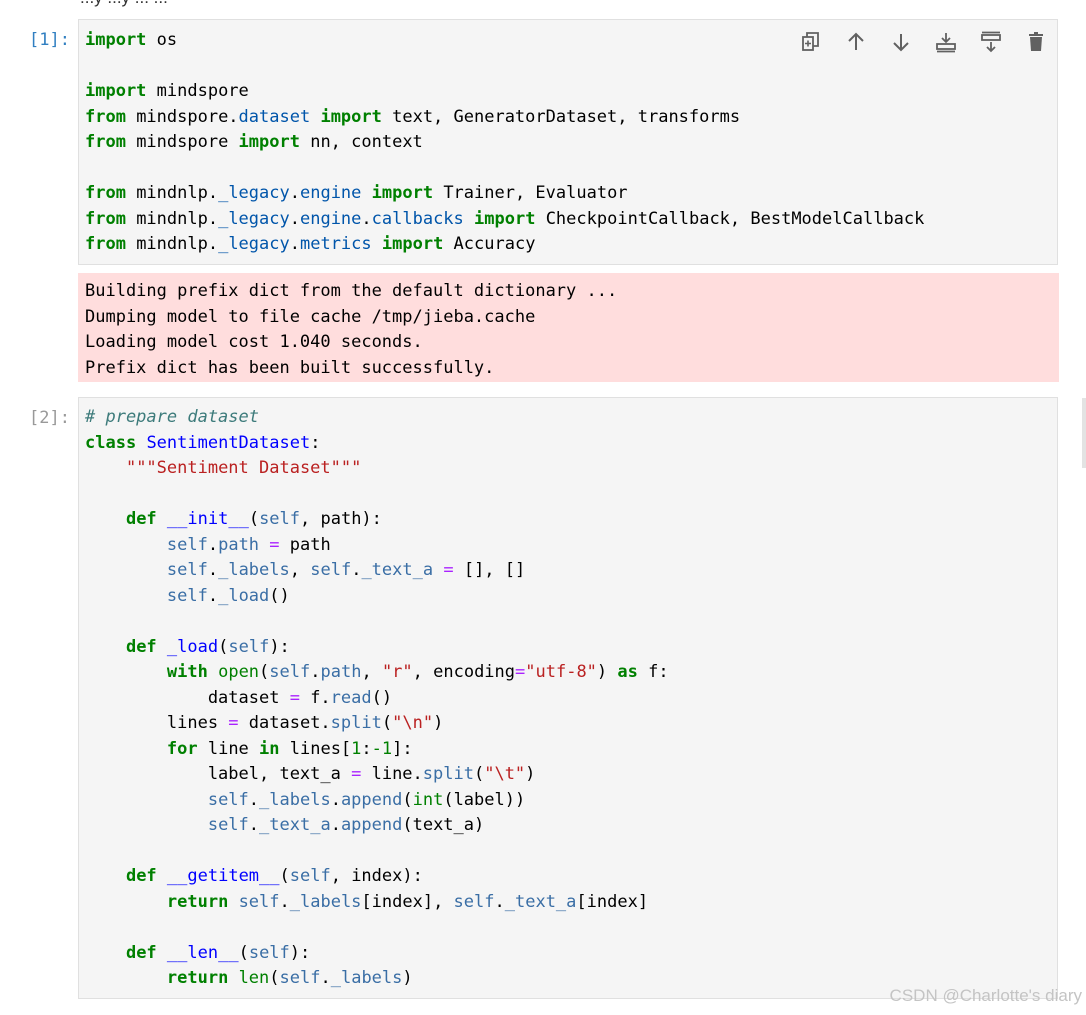  I want to click on code-line: self._text_a.append(text_a), so click(284, 825).